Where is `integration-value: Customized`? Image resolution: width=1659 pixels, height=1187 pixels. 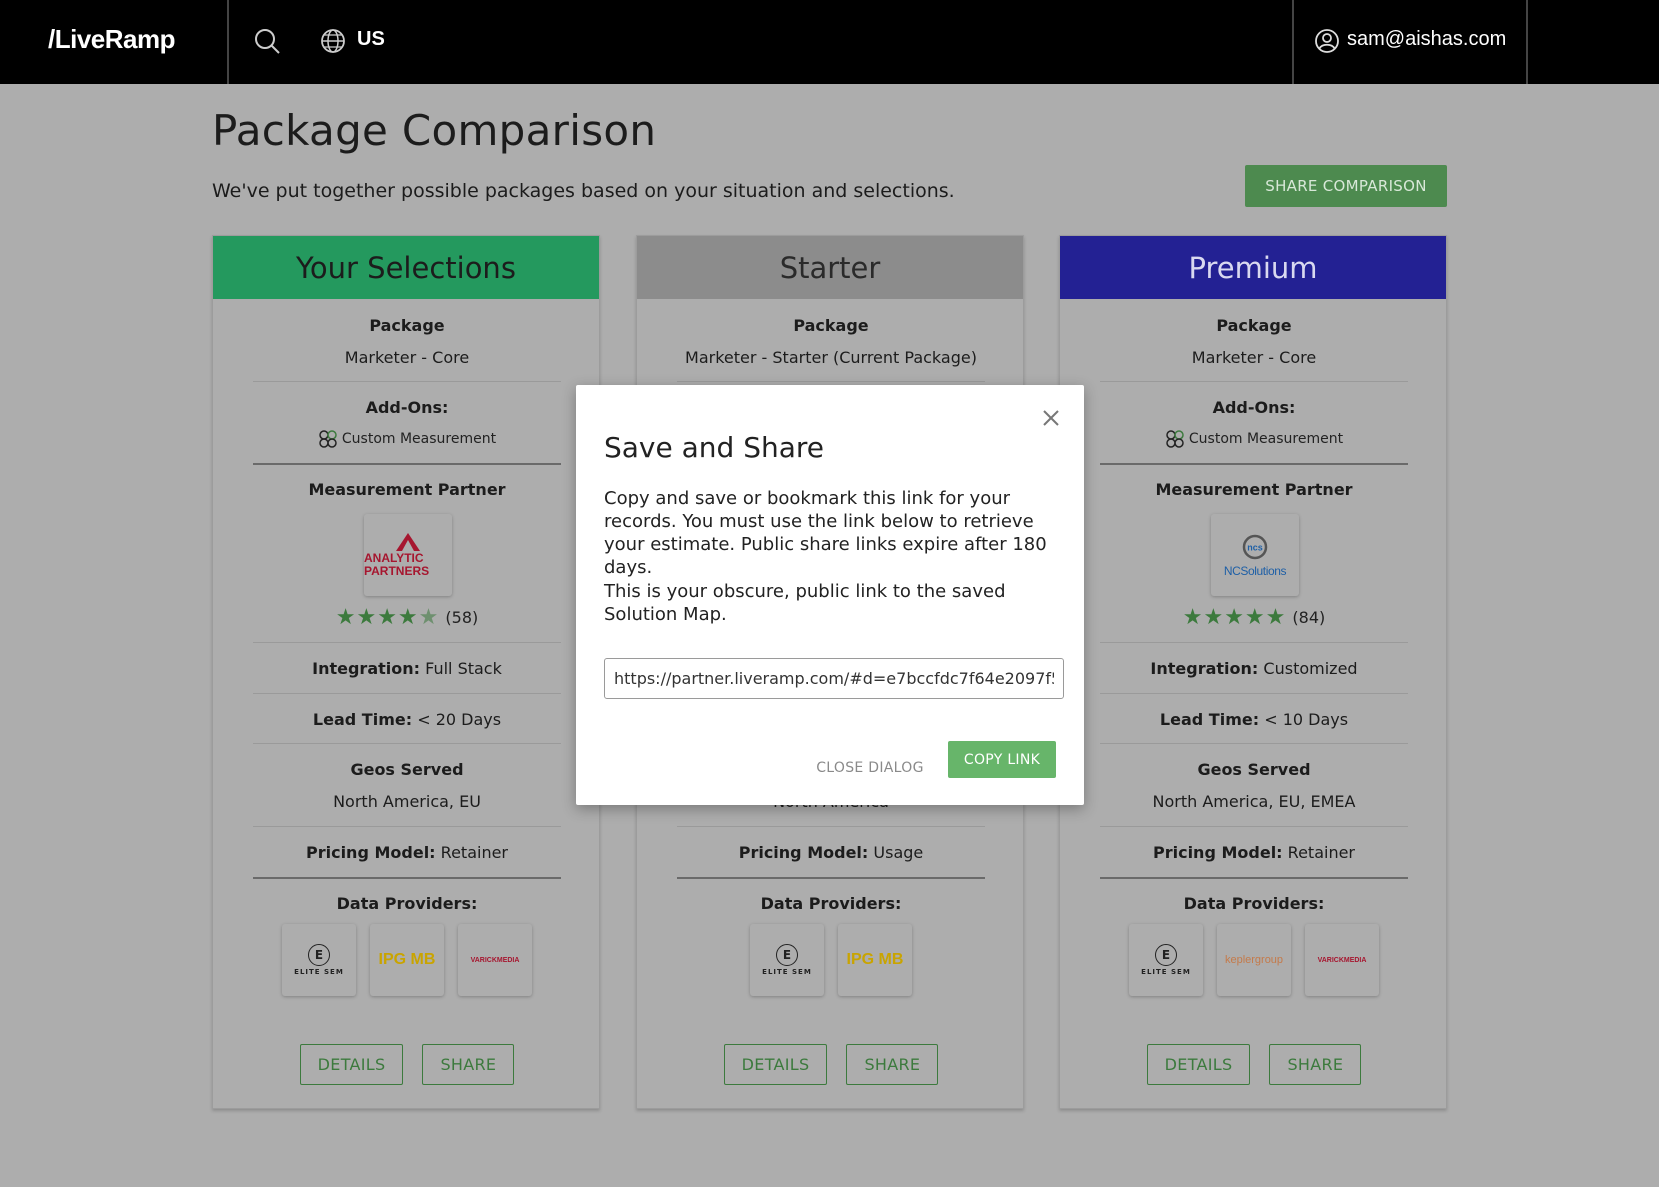
integration-value: Customized is located at coordinates (1310, 668).